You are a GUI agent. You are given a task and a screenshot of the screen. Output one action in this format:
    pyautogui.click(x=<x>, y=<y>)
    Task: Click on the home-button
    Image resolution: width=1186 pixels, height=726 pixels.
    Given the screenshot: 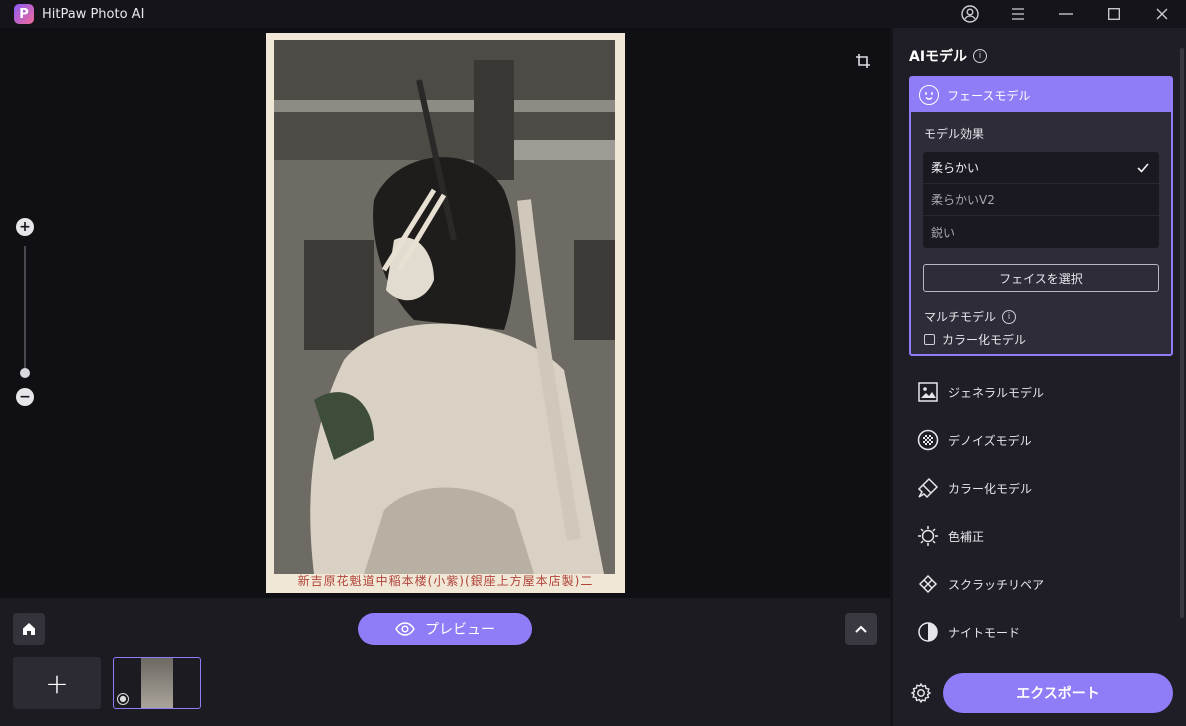 What is the action you would take?
    pyautogui.click(x=29, y=629)
    